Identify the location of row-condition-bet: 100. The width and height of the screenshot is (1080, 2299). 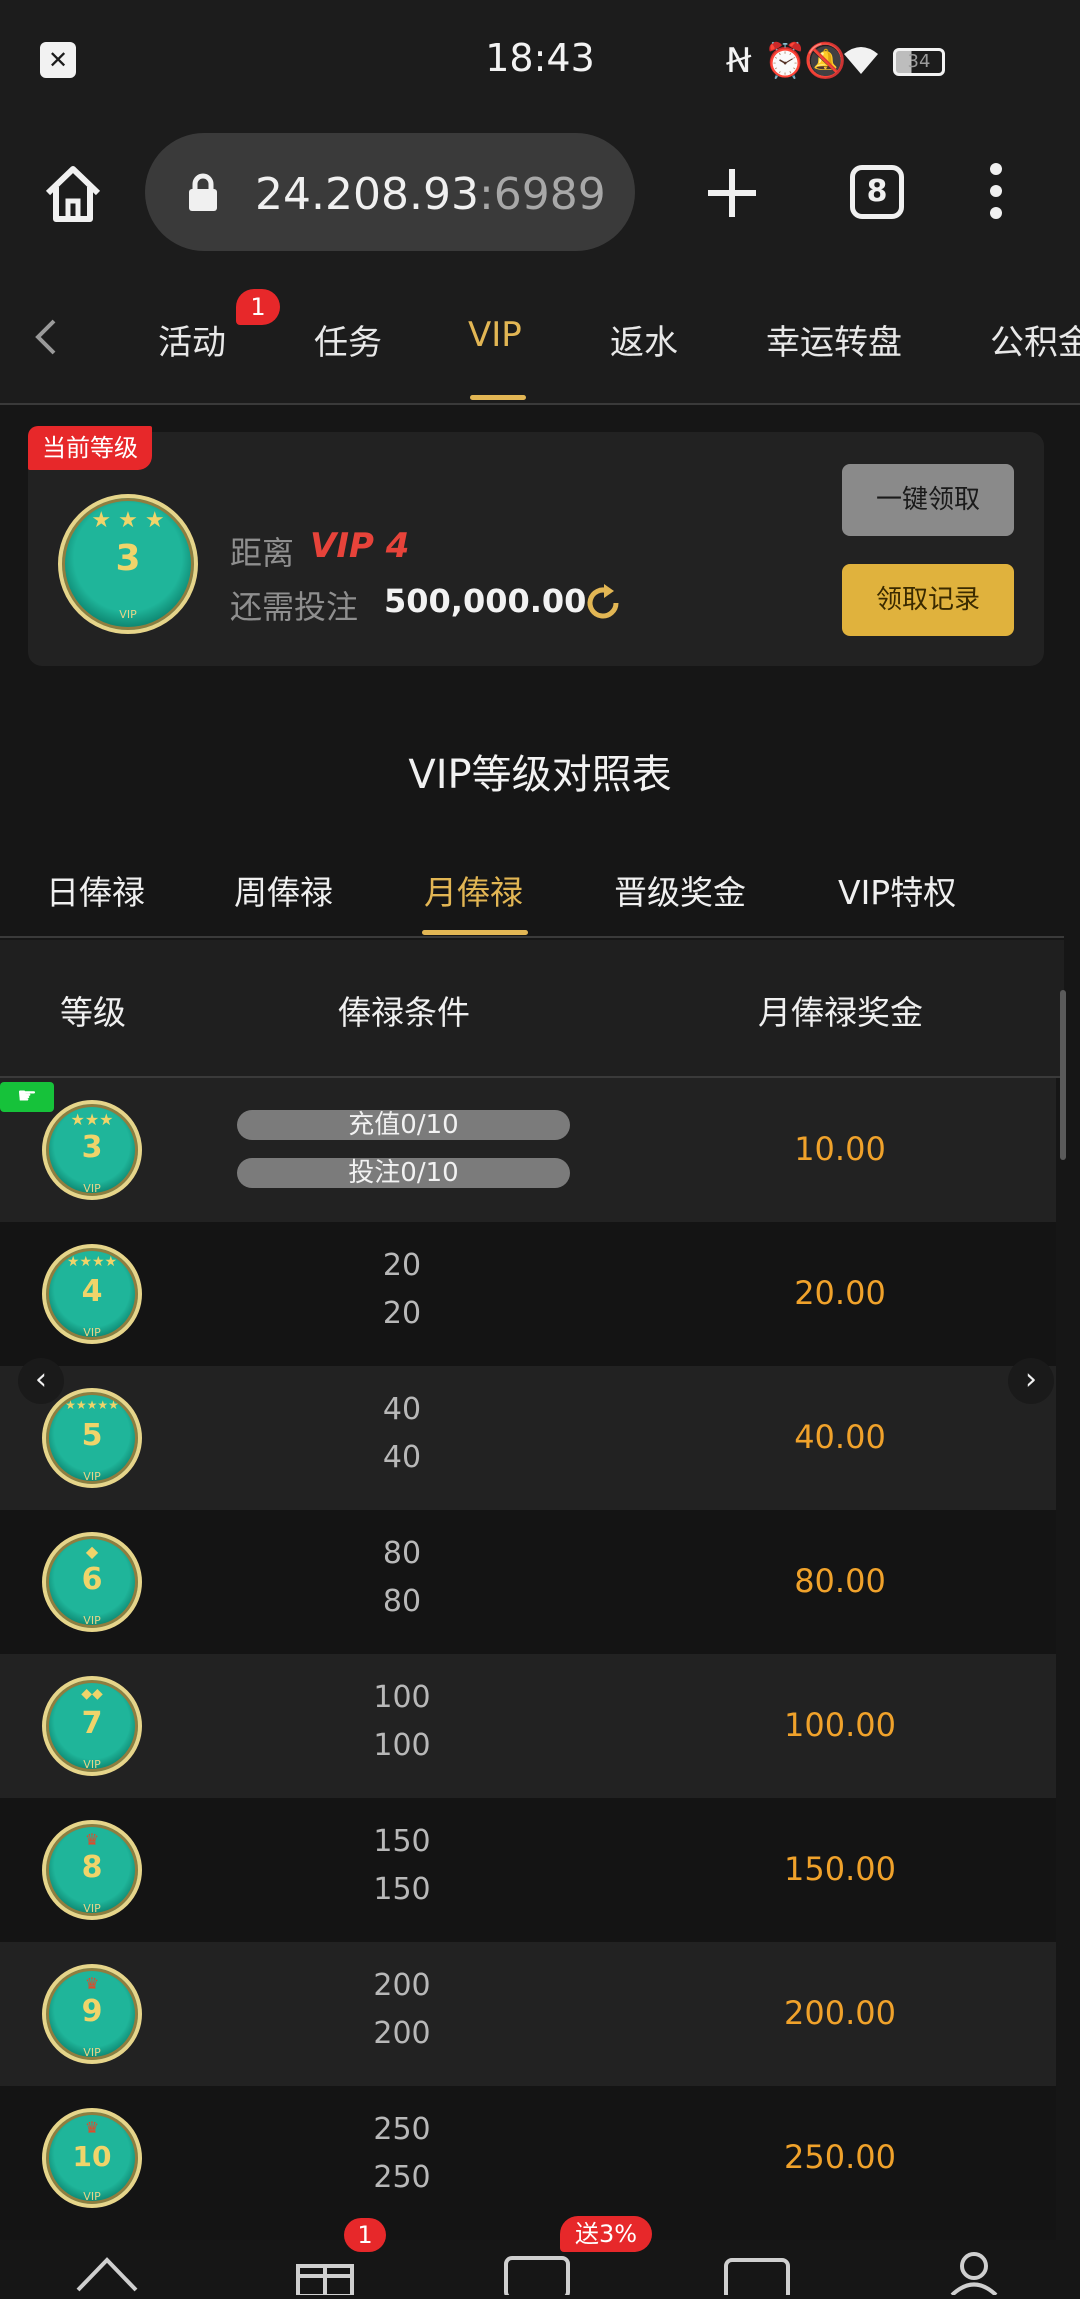
(402, 1745).